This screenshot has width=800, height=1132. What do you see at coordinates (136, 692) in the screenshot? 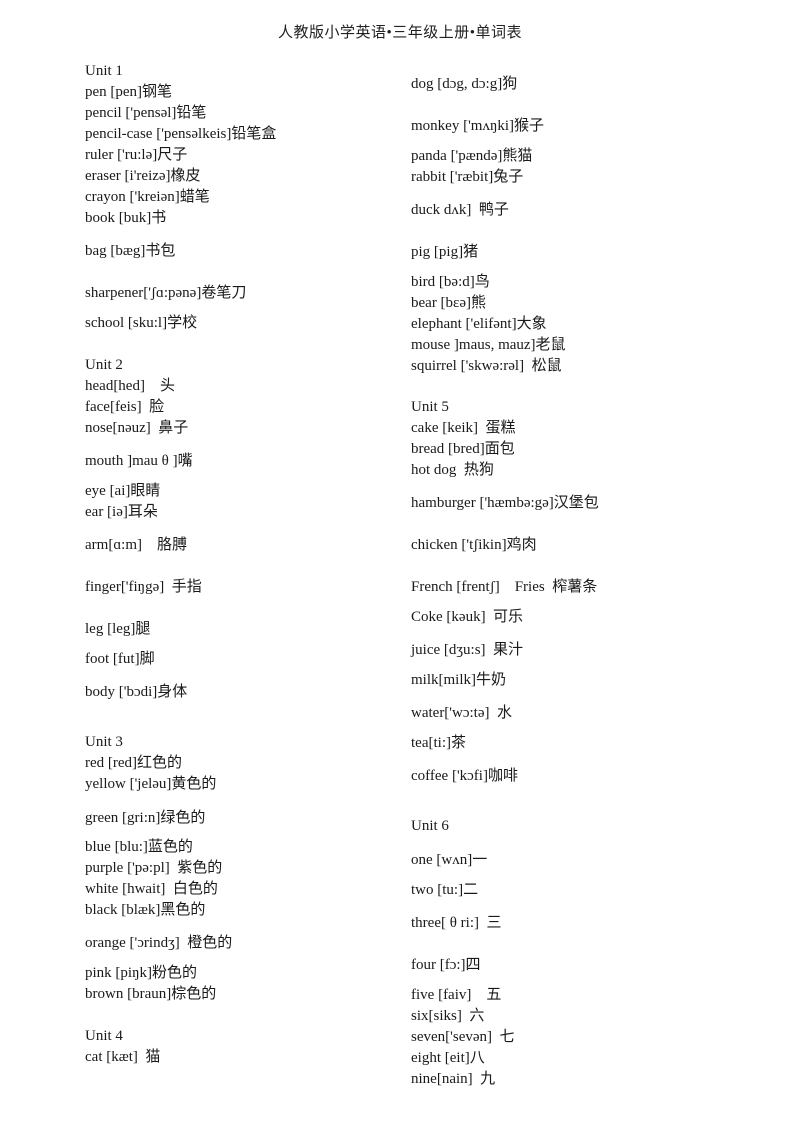
I see `vocab-entry: body ['bɔdi]身体` at bounding box center [136, 692].